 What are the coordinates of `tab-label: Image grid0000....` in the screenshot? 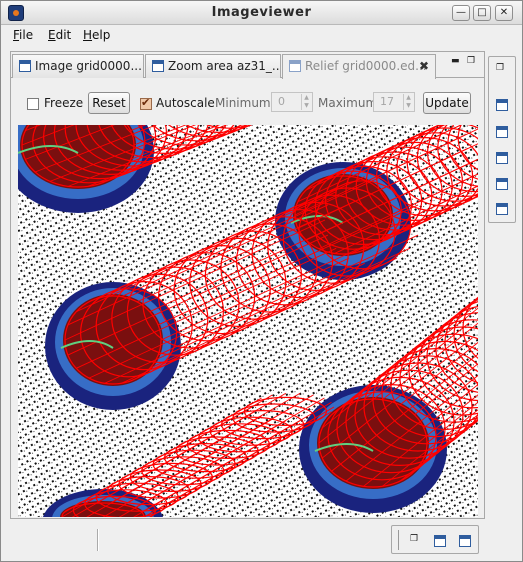 It's located at (89, 66).